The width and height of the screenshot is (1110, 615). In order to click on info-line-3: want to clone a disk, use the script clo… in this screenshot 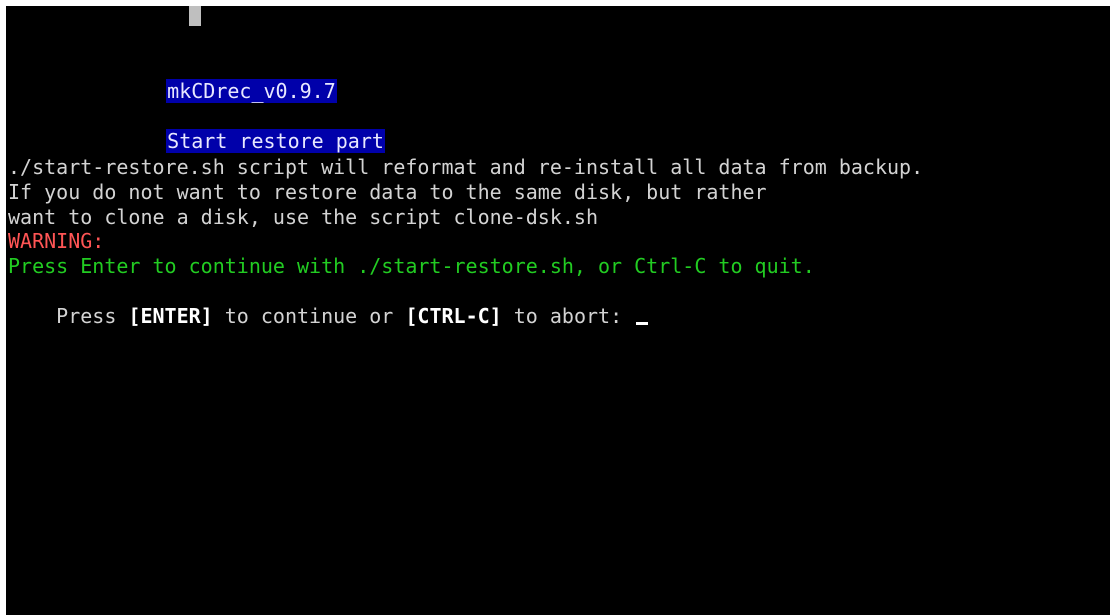, I will do `click(303, 217)`.